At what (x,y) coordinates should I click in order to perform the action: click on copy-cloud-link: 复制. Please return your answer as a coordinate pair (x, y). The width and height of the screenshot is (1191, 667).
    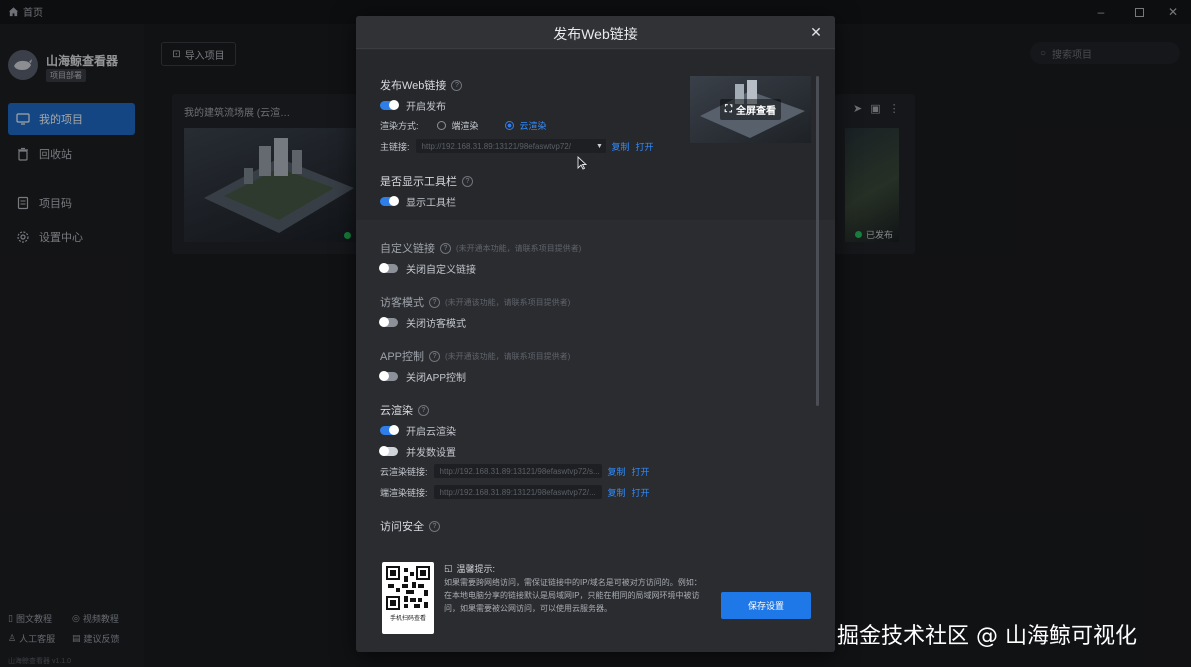
    Looking at the image, I should click on (617, 471).